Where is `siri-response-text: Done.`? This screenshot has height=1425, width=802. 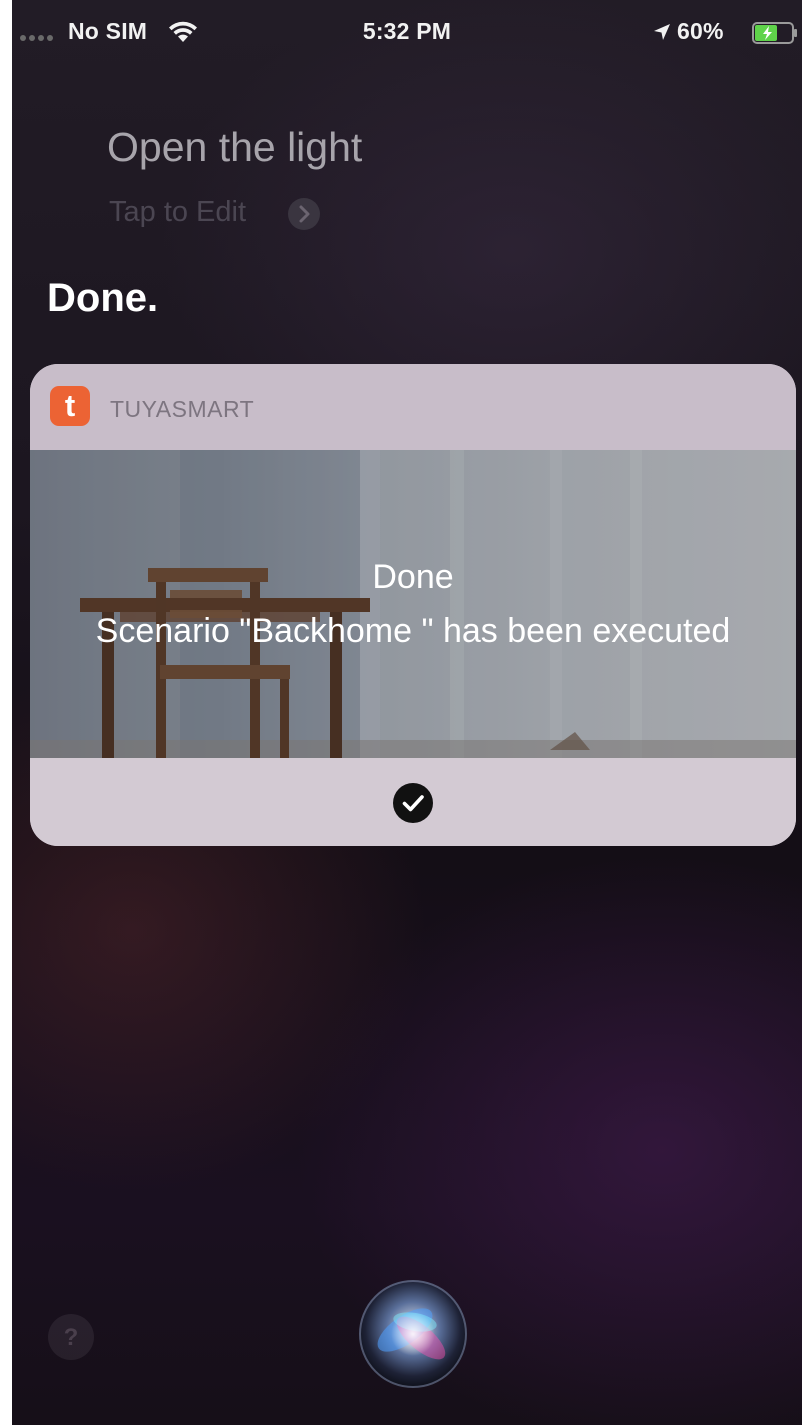 siri-response-text: Done. is located at coordinates (103, 298).